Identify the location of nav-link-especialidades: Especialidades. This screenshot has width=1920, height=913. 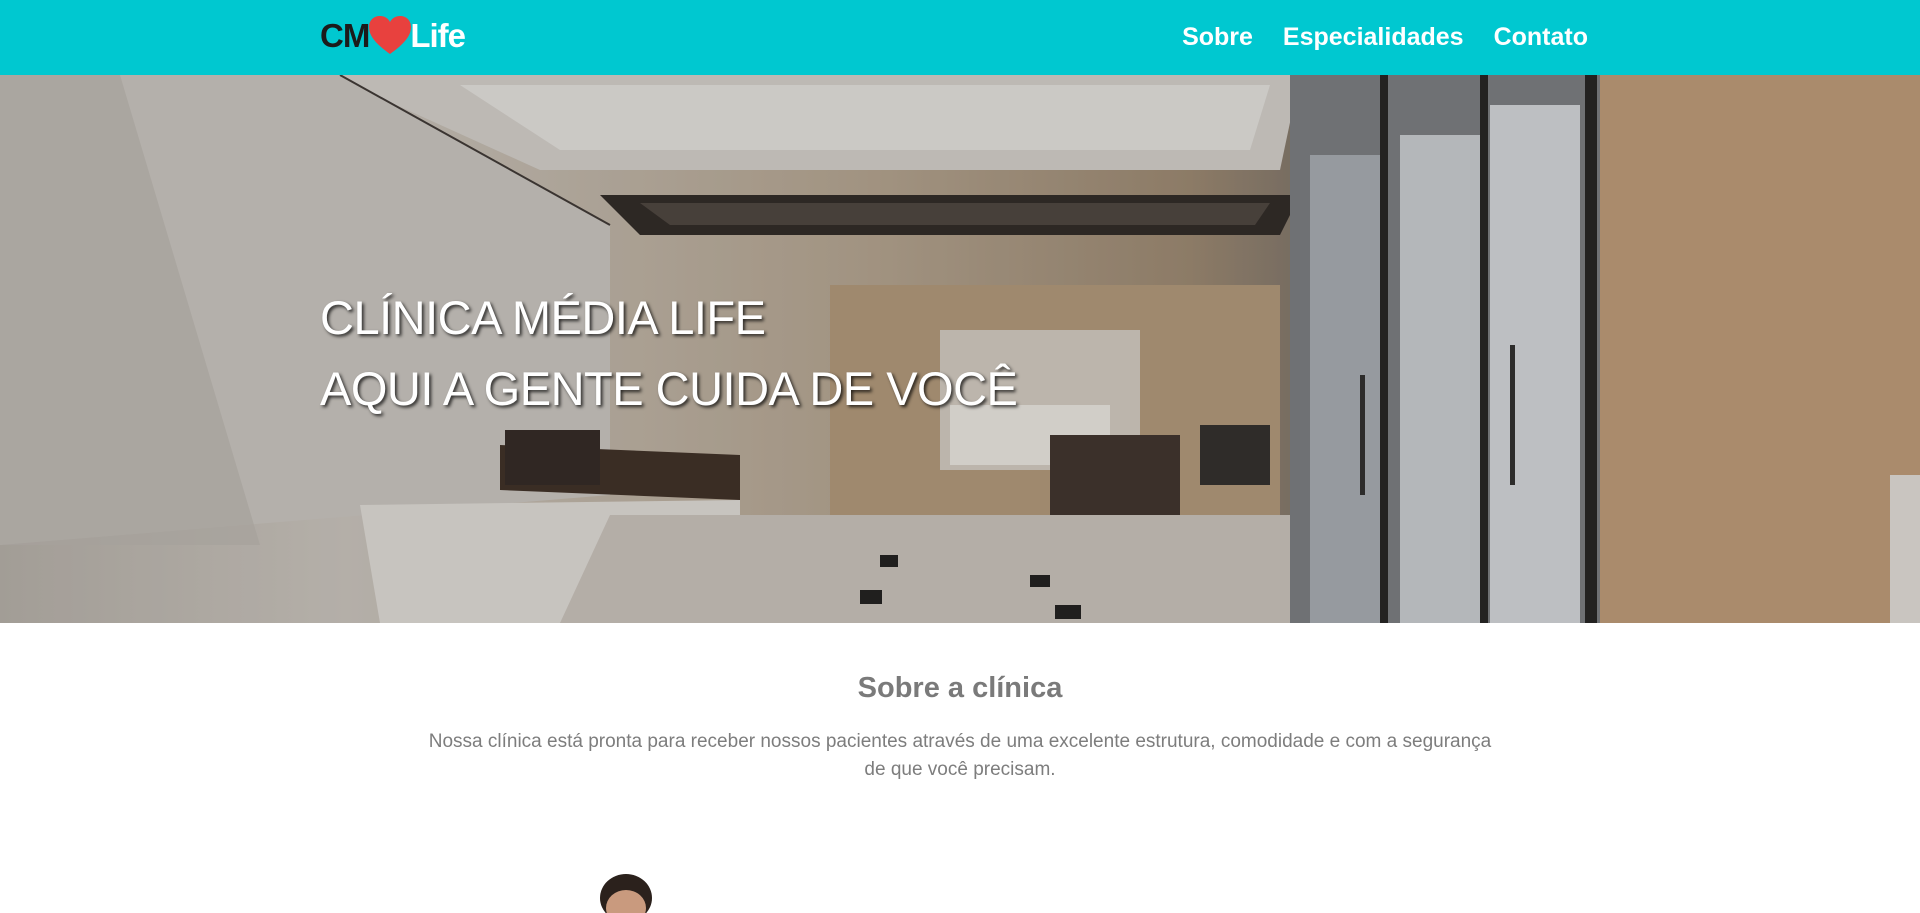
(1373, 37).